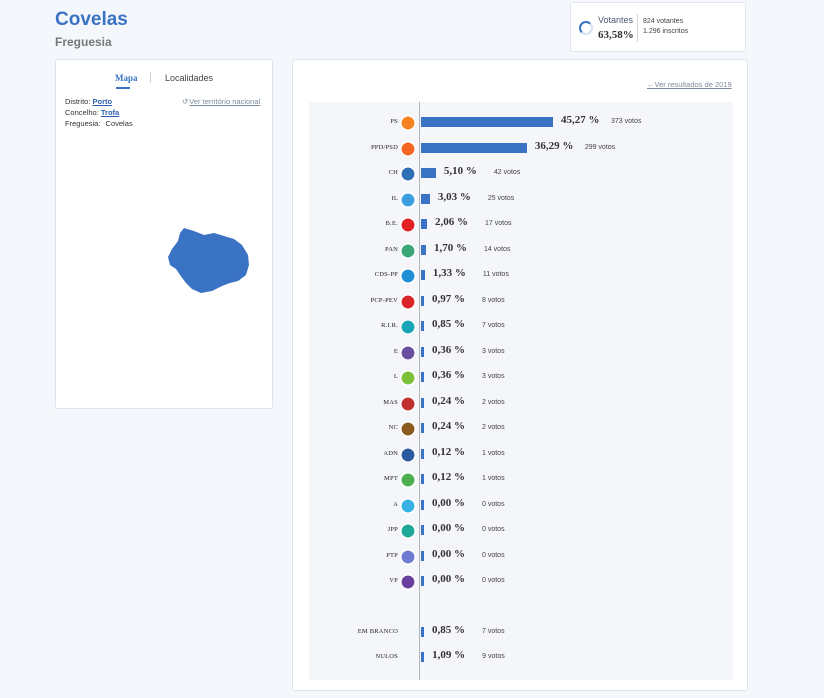 The image size is (824, 698). I want to click on result-row: VP 0,00 % 0 votos, so click(521, 582).